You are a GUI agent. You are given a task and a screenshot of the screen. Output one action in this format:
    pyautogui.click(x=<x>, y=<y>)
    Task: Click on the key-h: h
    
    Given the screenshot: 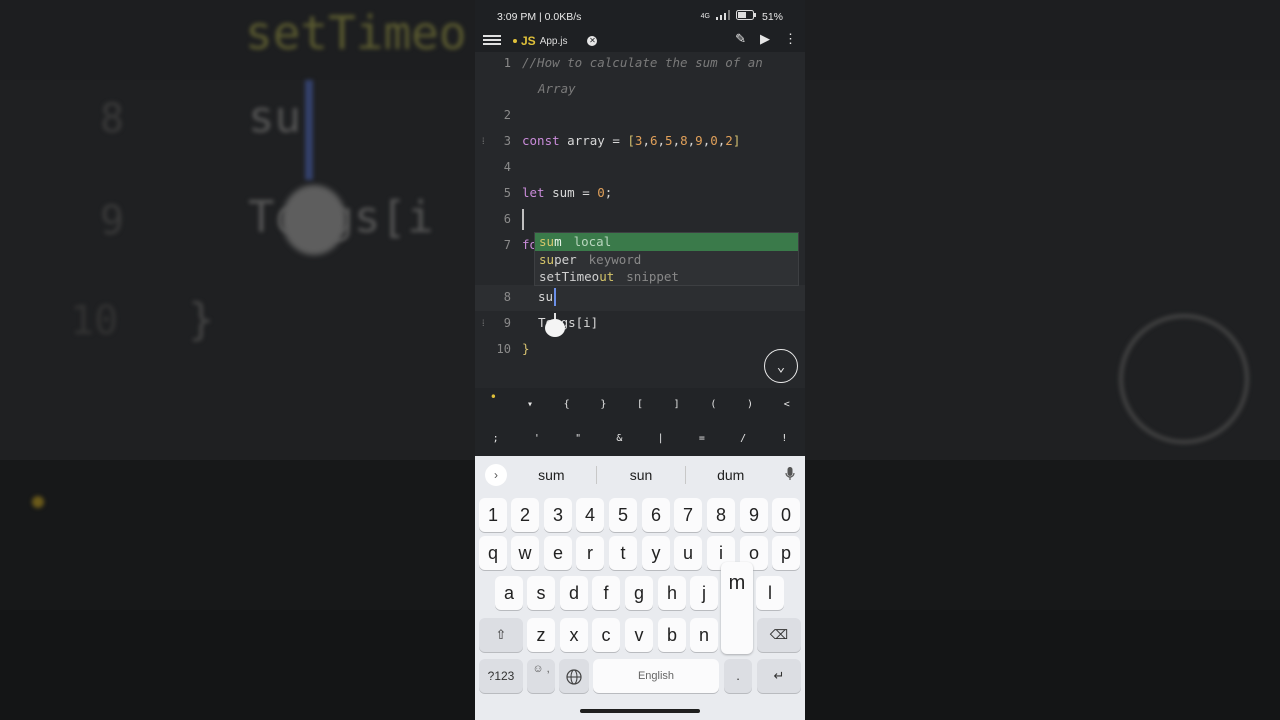 What is the action you would take?
    pyautogui.click(x=672, y=593)
    